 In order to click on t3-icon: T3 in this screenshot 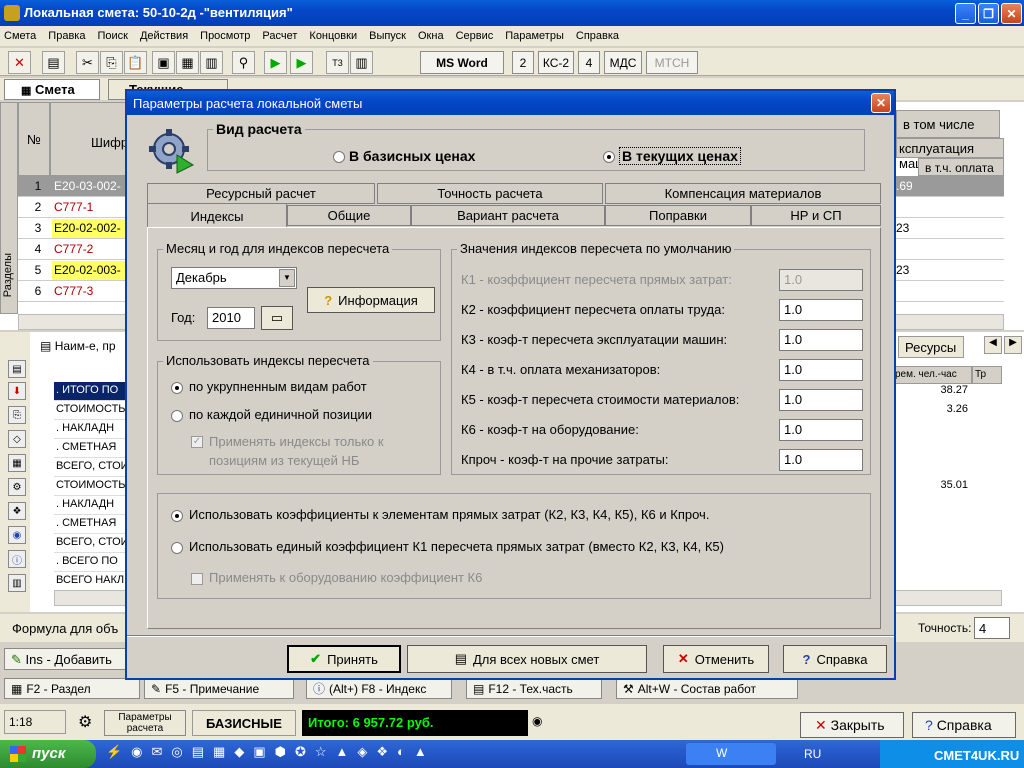, I will do `click(337, 62)`.